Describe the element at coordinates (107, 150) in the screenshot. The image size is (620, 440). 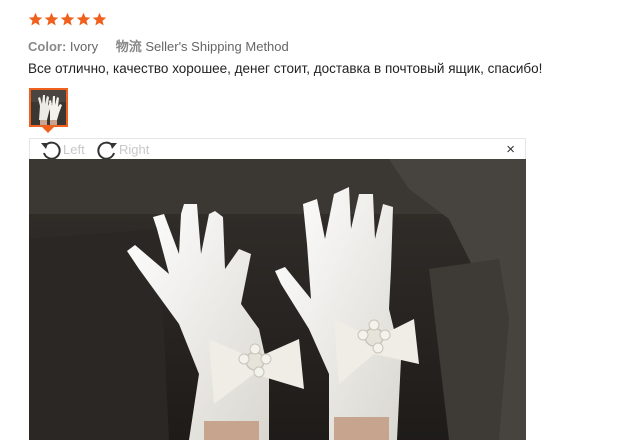
I see `rotate-right-icon` at that location.